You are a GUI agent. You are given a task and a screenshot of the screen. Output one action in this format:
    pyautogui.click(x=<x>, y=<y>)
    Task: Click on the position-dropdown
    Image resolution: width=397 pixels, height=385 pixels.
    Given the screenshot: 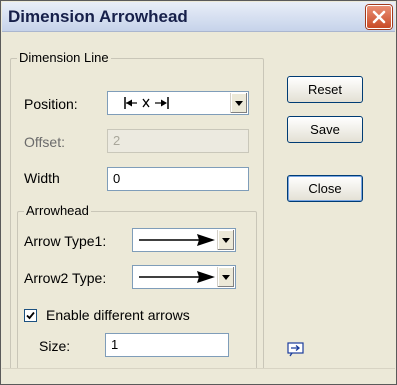 What is the action you would take?
    pyautogui.click(x=178, y=103)
    